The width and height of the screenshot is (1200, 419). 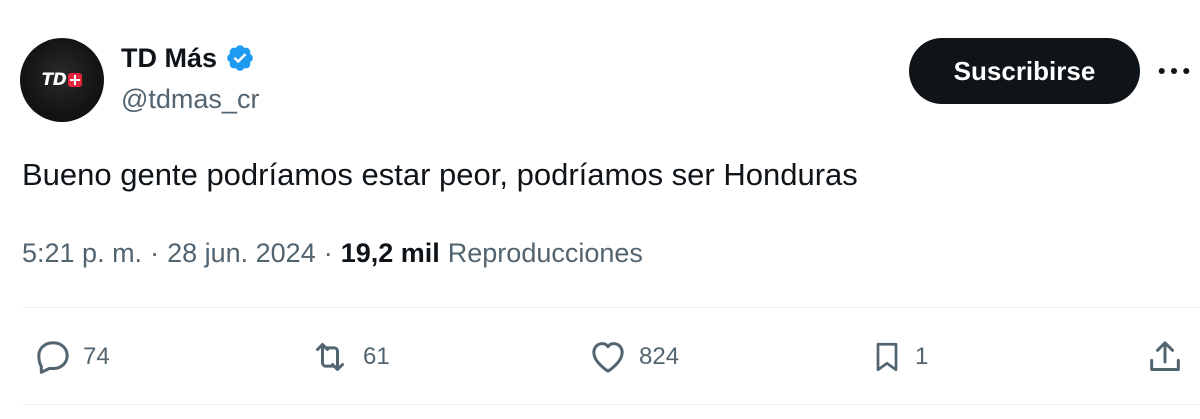 I want to click on avatar-logo: TD, so click(x=62, y=80).